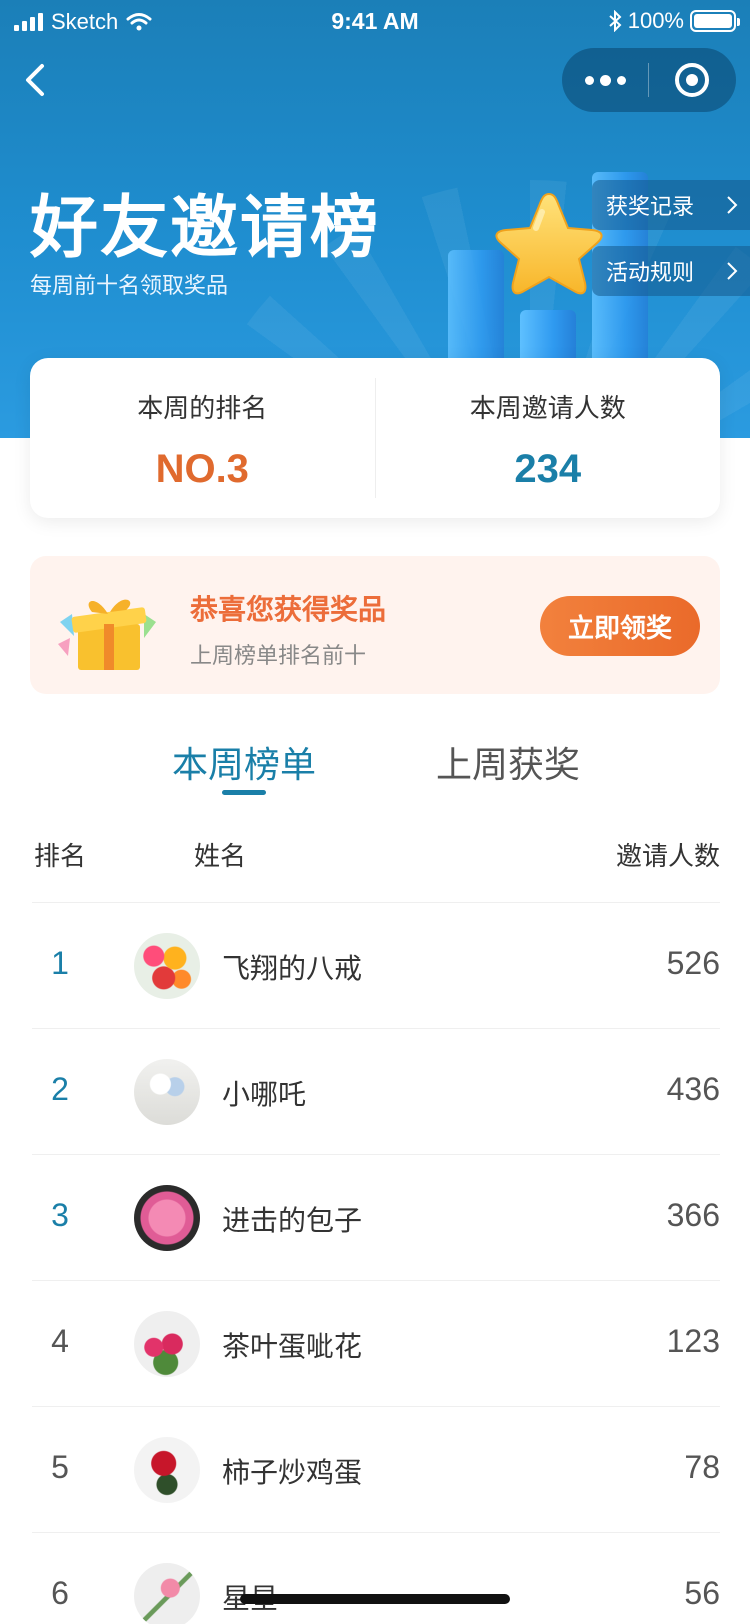 Image resolution: width=750 pixels, height=1624 pixels. What do you see at coordinates (244, 792) in the screenshot?
I see `active-tab-indicator` at bounding box center [244, 792].